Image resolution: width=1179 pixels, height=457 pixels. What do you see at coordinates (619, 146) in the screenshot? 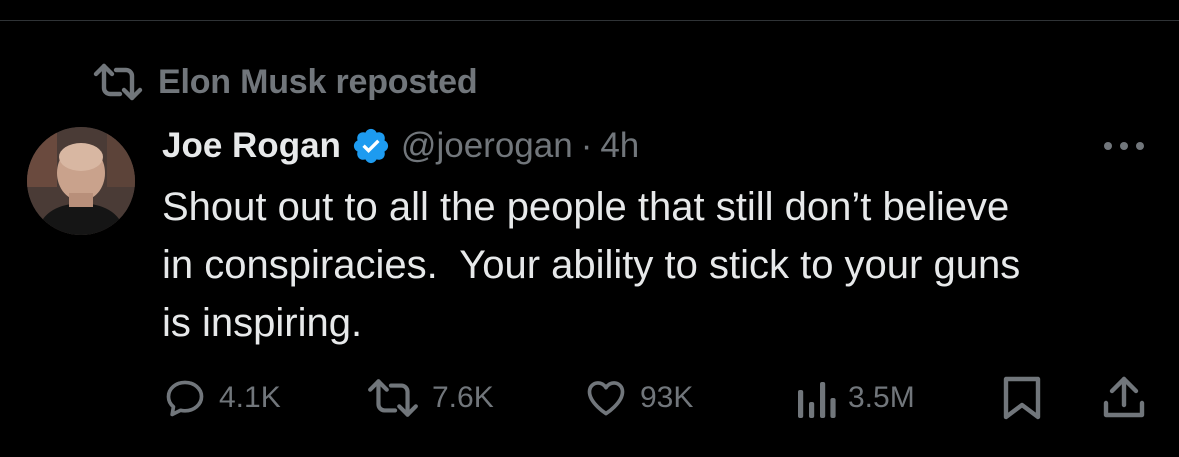
I see `timestamp: 4h` at bounding box center [619, 146].